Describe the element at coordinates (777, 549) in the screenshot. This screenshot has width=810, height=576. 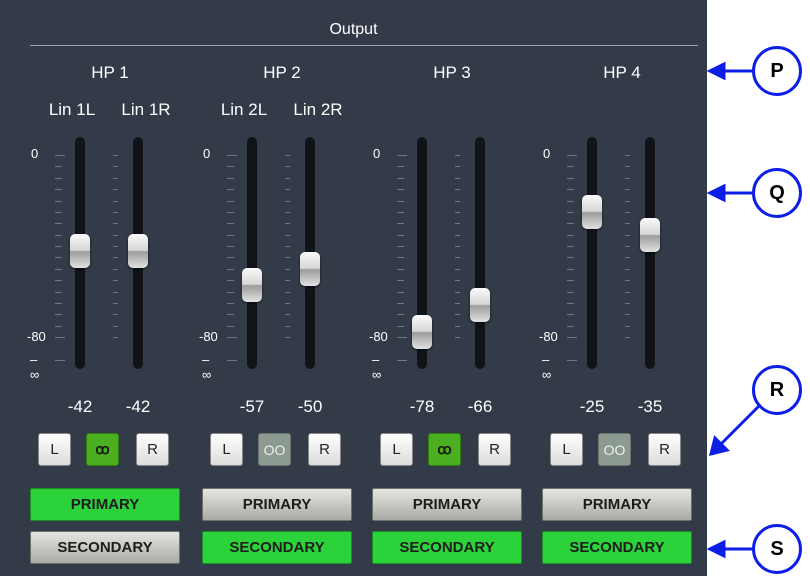
I see `callout-s: S` at that location.